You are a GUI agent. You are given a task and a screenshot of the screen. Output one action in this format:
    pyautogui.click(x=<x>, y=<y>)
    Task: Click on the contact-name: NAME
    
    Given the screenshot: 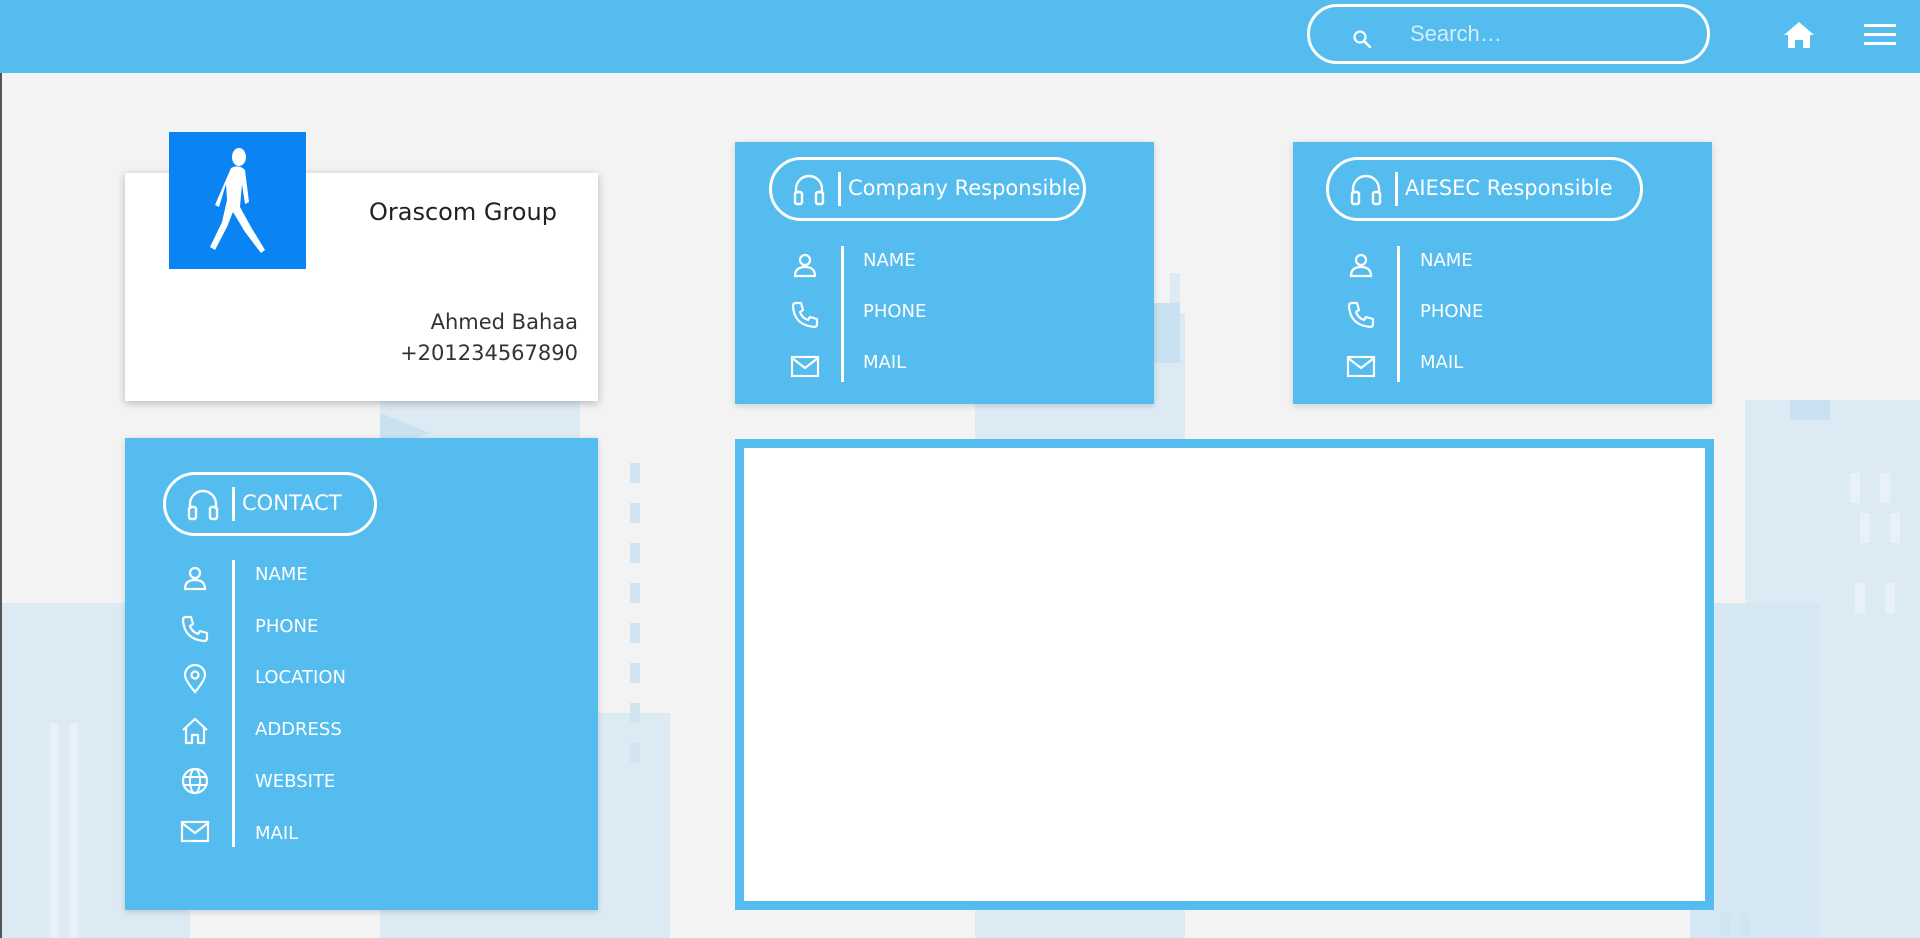 What is the action you would take?
    pyautogui.click(x=281, y=574)
    